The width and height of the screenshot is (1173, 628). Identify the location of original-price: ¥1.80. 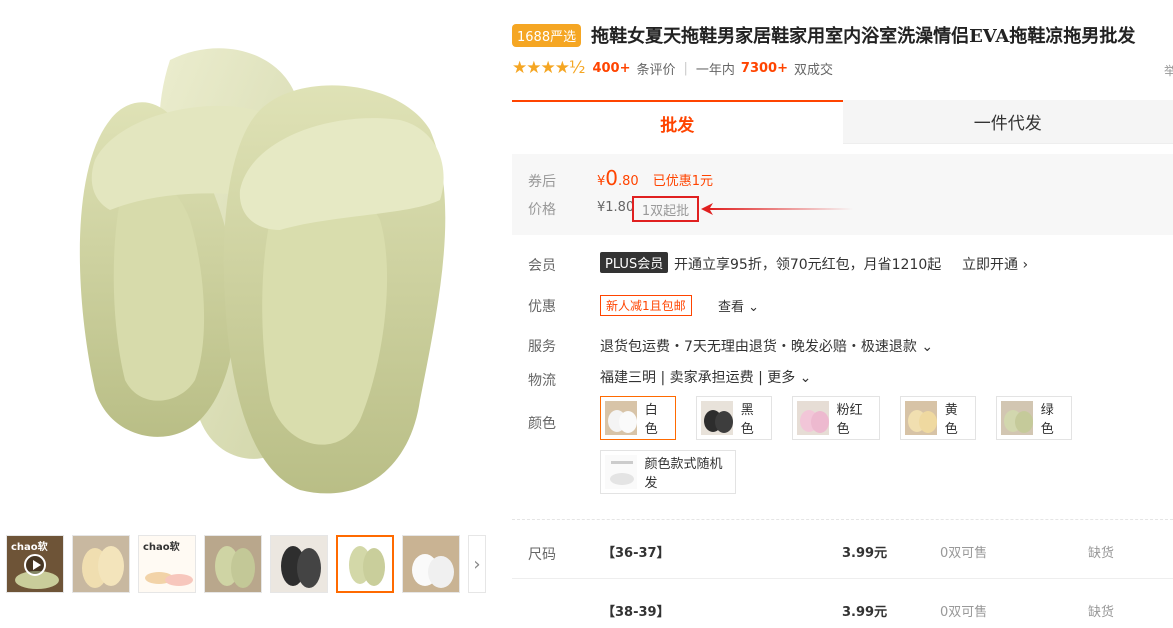
(616, 207).